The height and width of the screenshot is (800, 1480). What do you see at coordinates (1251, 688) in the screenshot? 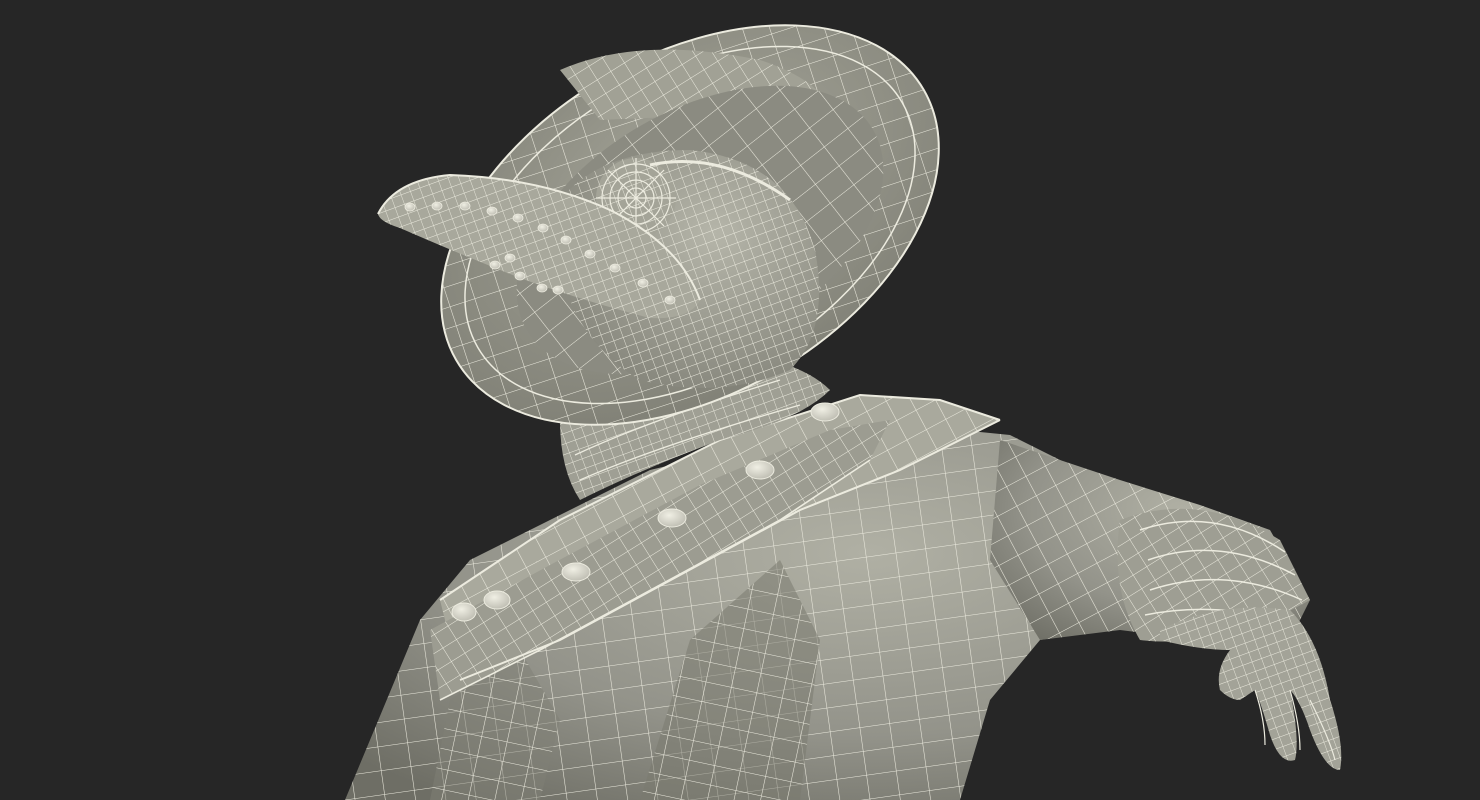
I see `gloved-hand` at bounding box center [1251, 688].